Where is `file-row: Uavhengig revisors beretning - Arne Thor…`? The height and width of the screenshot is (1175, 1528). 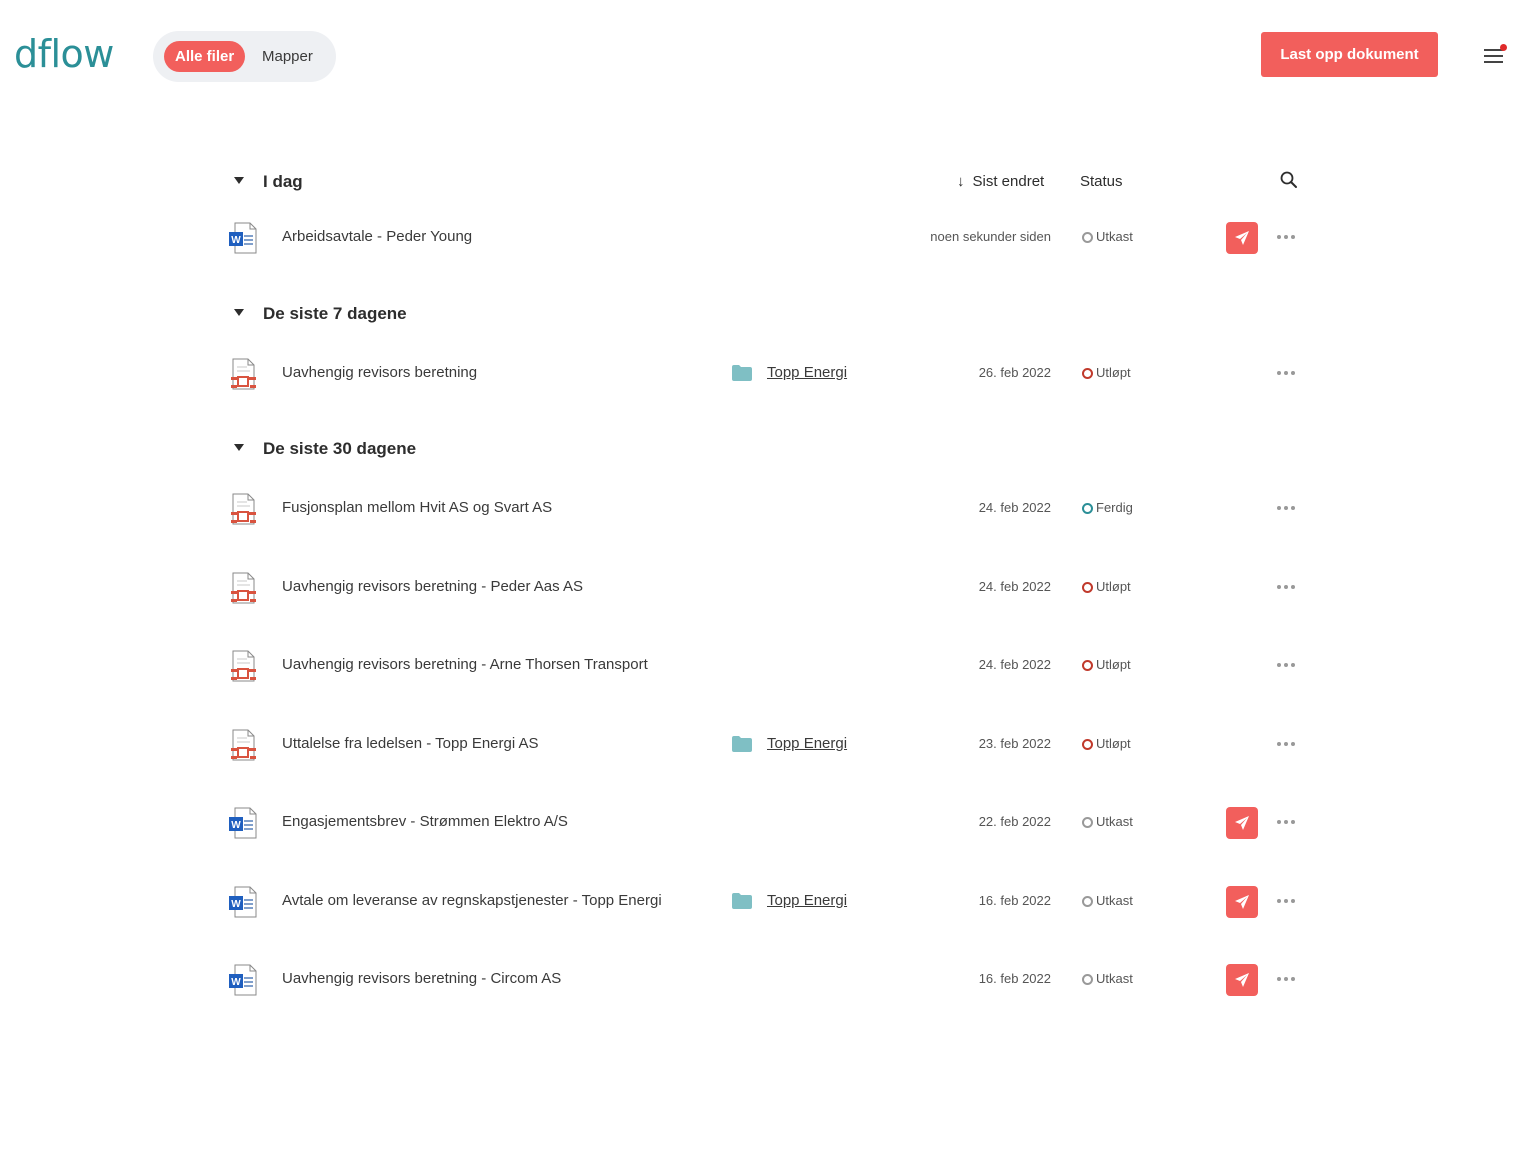 file-row: Uavhengig revisors beretning - Arne Thor… is located at coordinates (765, 666).